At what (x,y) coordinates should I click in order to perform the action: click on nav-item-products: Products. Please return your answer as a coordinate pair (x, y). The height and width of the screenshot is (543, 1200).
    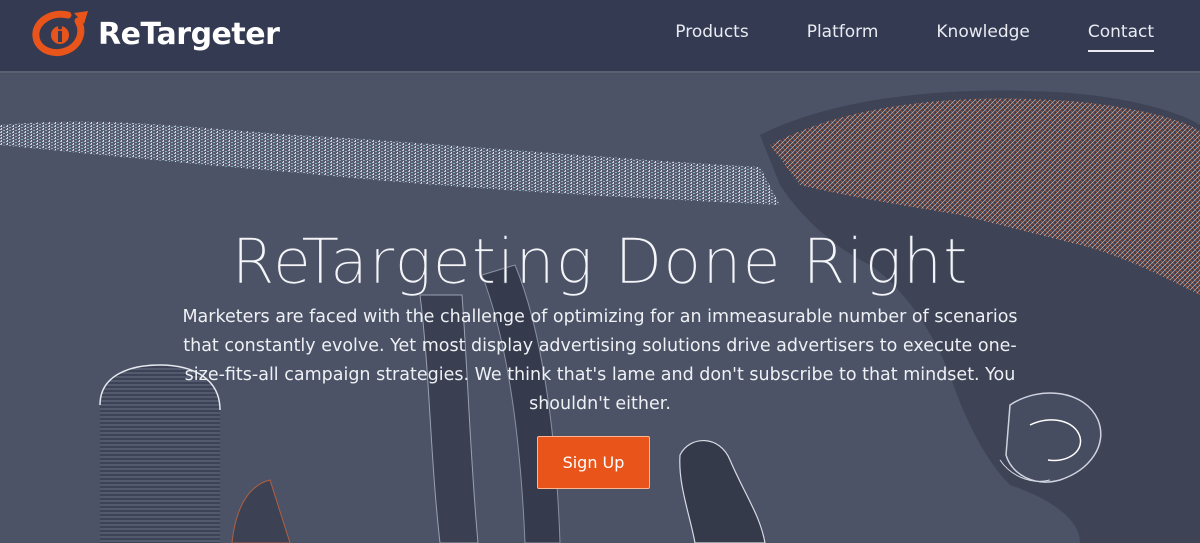
    Looking at the image, I should click on (711, 37).